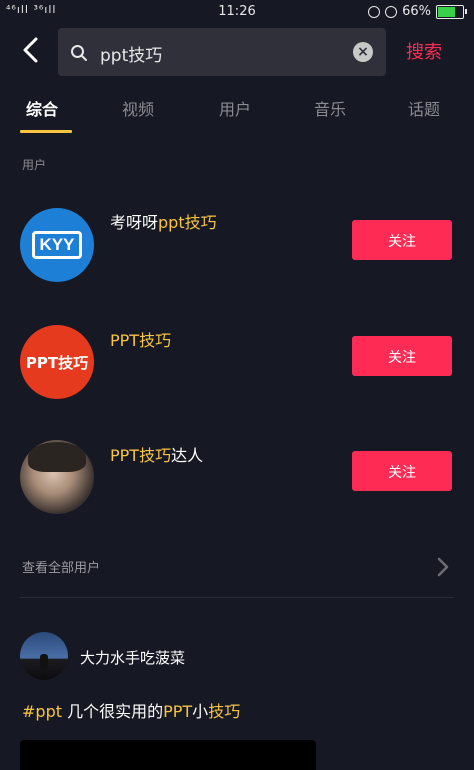  What do you see at coordinates (57, 477) in the screenshot?
I see `avatar` at bounding box center [57, 477].